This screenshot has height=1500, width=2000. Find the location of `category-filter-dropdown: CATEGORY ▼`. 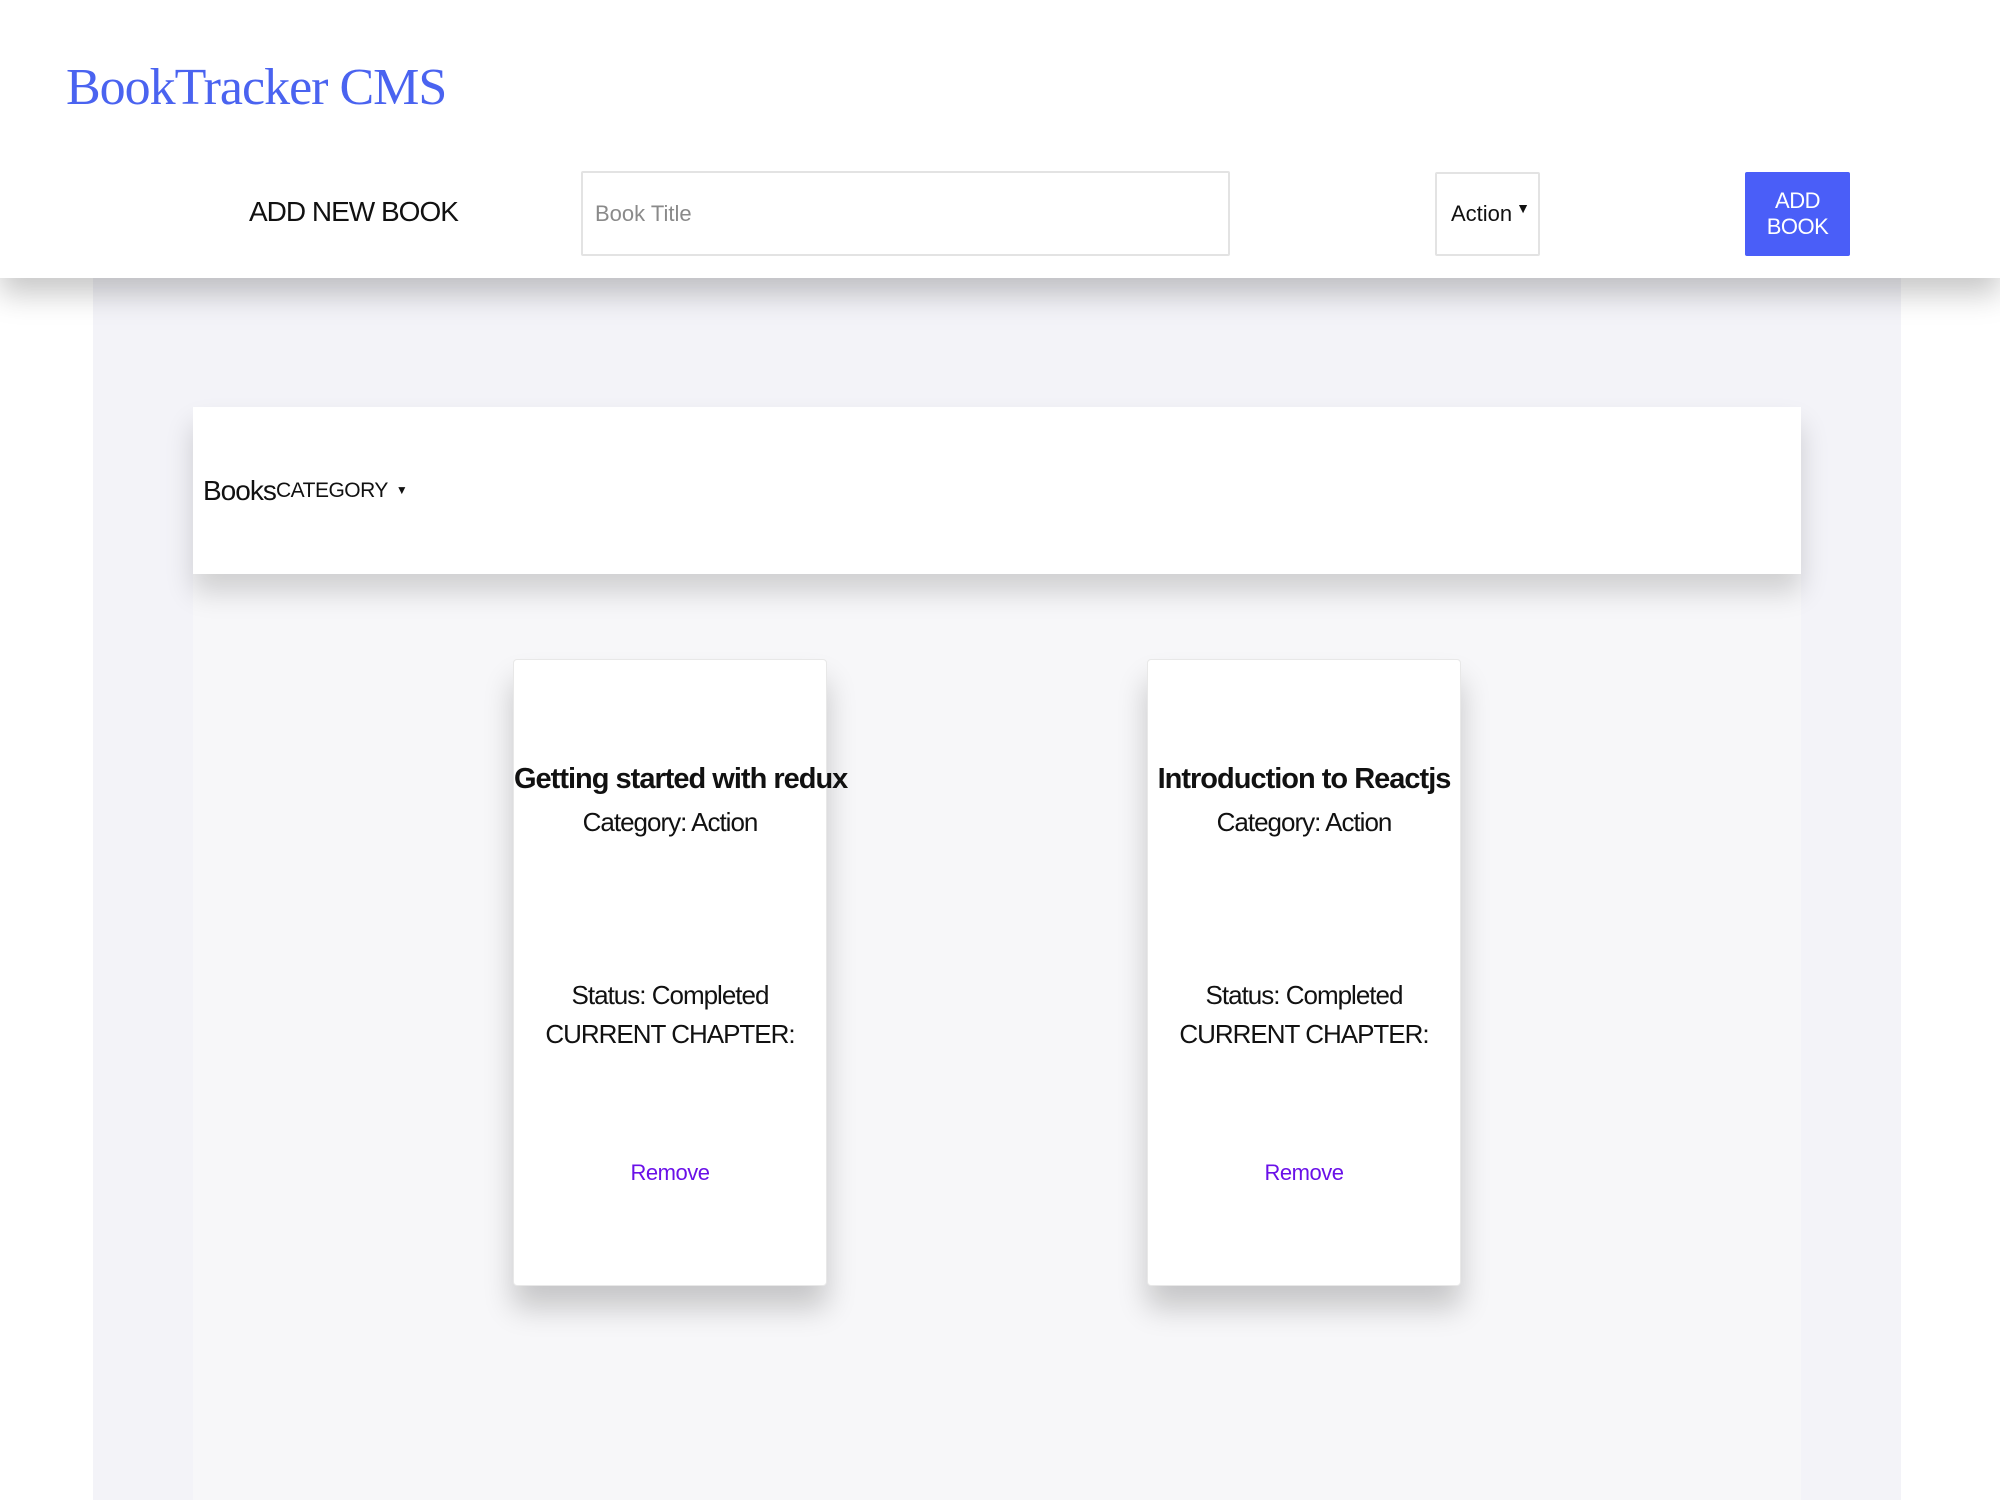

category-filter-dropdown: CATEGORY ▼ is located at coordinates (342, 491).